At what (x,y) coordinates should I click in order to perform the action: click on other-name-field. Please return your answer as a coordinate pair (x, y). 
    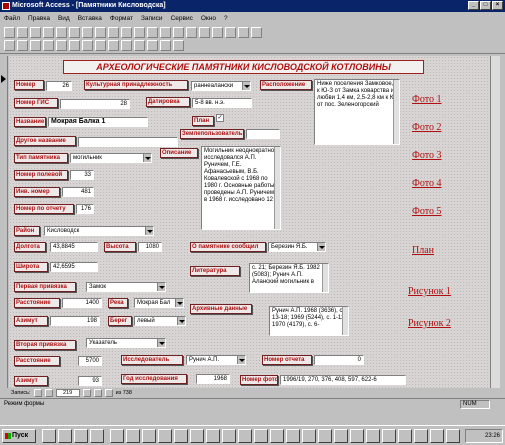
    Looking at the image, I should click on (128, 142).